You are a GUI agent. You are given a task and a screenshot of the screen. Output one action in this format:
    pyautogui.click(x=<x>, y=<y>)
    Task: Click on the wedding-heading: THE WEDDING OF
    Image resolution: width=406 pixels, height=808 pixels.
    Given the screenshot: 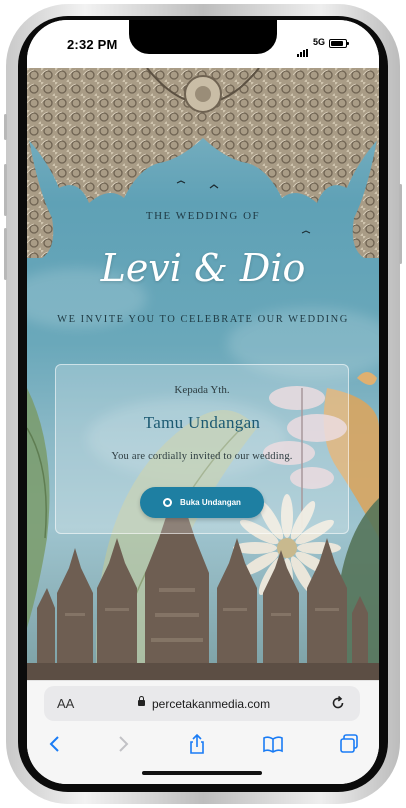 What is the action you would take?
    pyautogui.click(x=203, y=216)
    